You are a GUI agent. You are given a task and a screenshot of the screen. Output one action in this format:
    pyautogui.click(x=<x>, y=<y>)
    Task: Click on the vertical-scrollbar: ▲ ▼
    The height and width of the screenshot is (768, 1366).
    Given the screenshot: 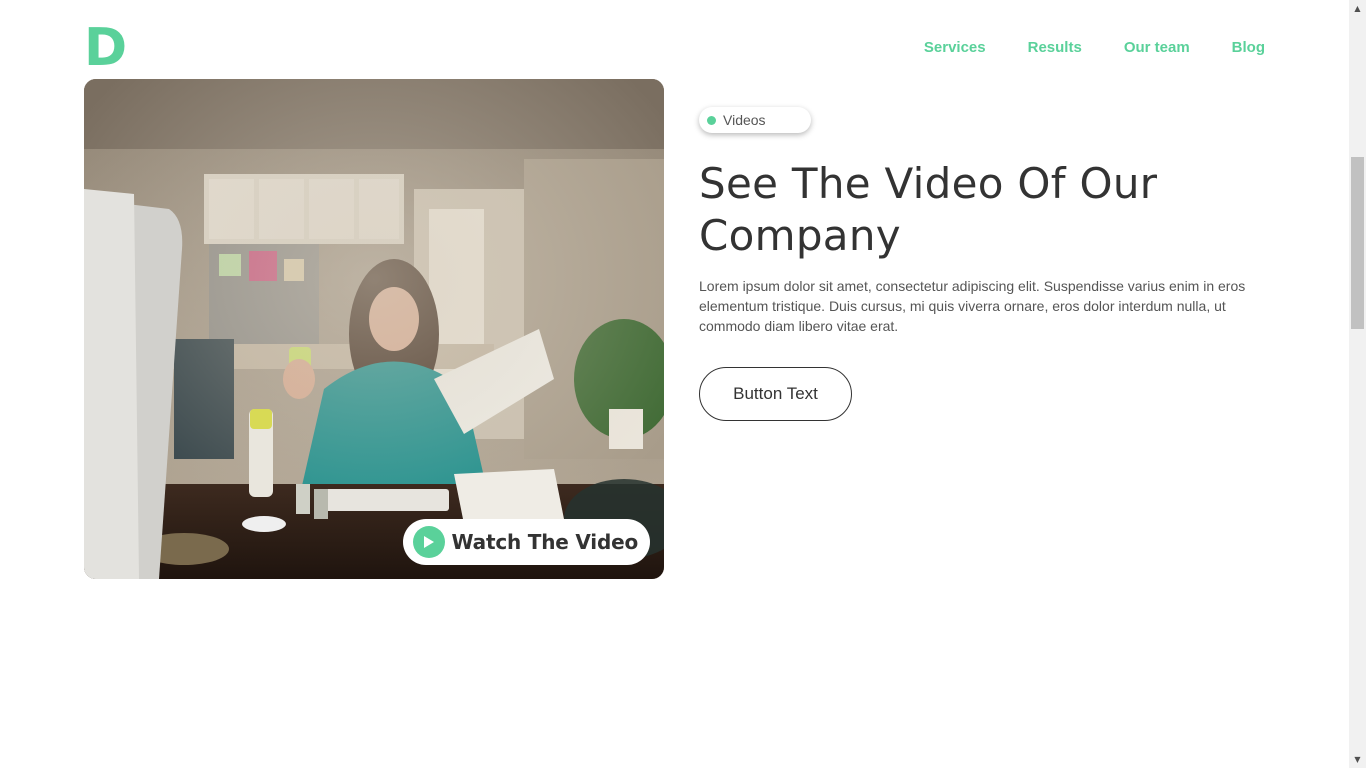 What is the action you would take?
    pyautogui.click(x=1357, y=384)
    